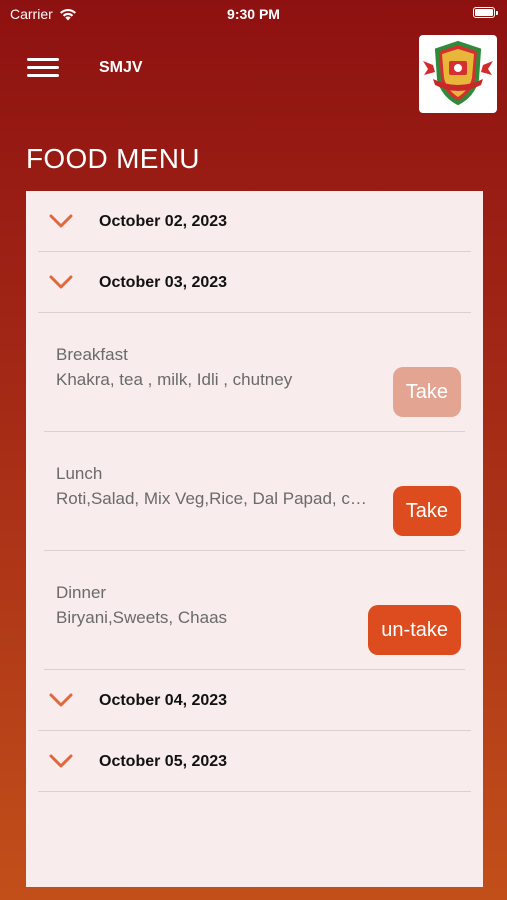 Image resolution: width=507 pixels, height=900 pixels. I want to click on take-lunch-button: Take, so click(426, 511).